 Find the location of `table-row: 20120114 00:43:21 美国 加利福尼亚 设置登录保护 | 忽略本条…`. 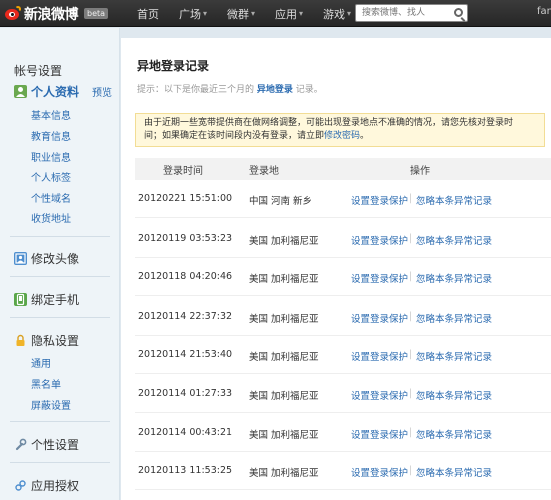

table-row: 20120114 00:43:21 美国 加利福尼亚 设置登录保护 | 忽略本条… is located at coordinates (343, 433).